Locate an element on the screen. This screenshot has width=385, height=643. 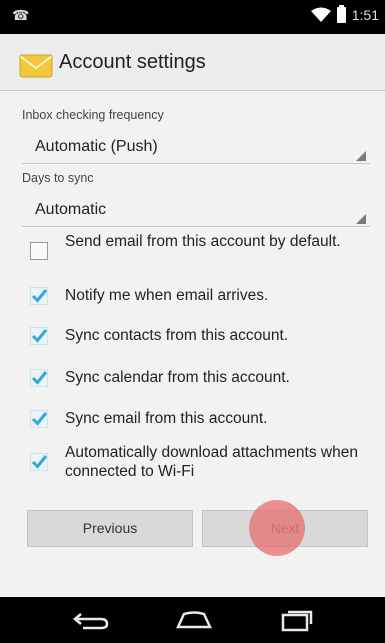
option-sync-email: Sync email from this account. is located at coordinates (196, 420).